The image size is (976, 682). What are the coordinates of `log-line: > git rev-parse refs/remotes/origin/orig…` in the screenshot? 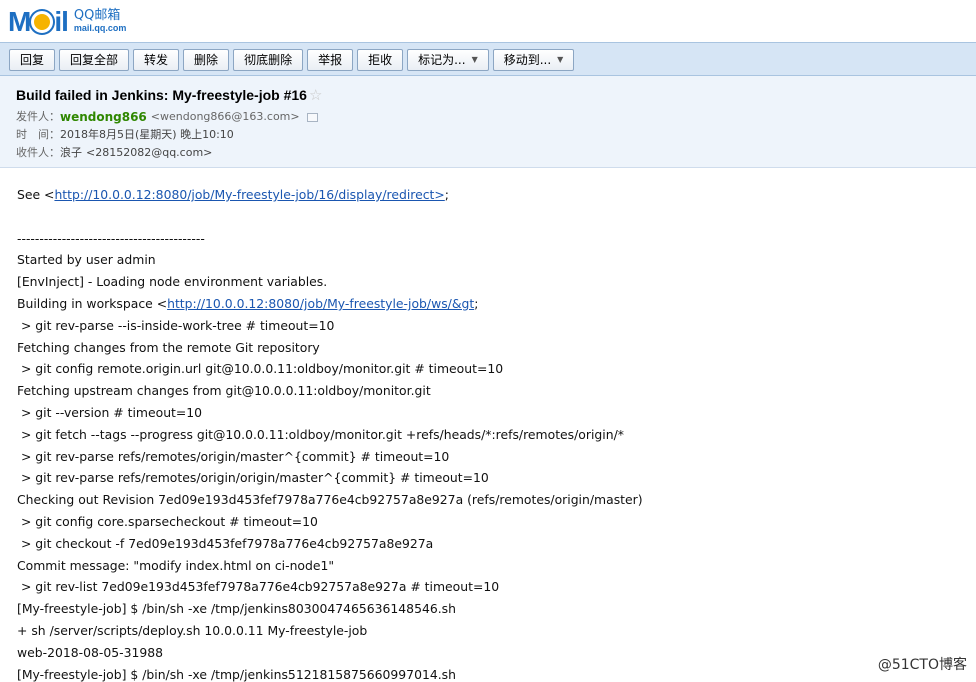 It's located at (253, 478).